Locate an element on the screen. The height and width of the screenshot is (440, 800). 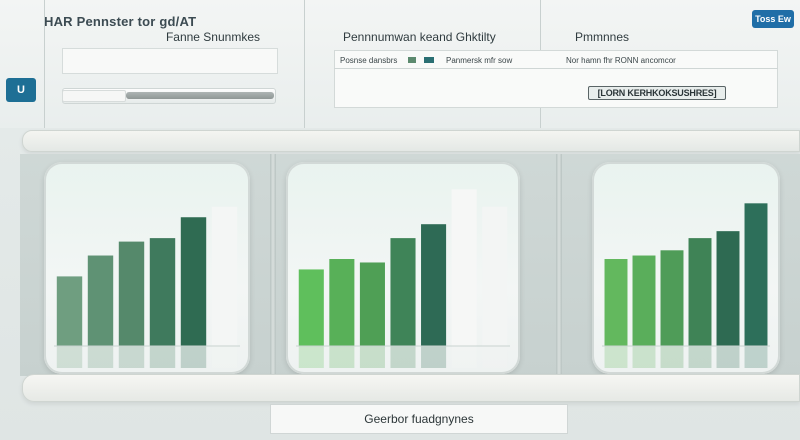
filter-label-3: Nor hamn fhr RONN ancomcor is located at coordinates (621, 60).